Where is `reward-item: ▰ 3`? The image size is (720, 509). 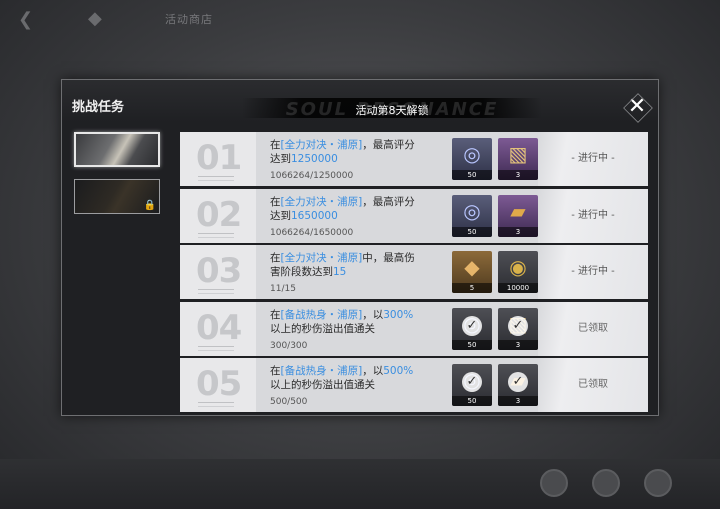 reward-item: ▰ 3 is located at coordinates (518, 216).